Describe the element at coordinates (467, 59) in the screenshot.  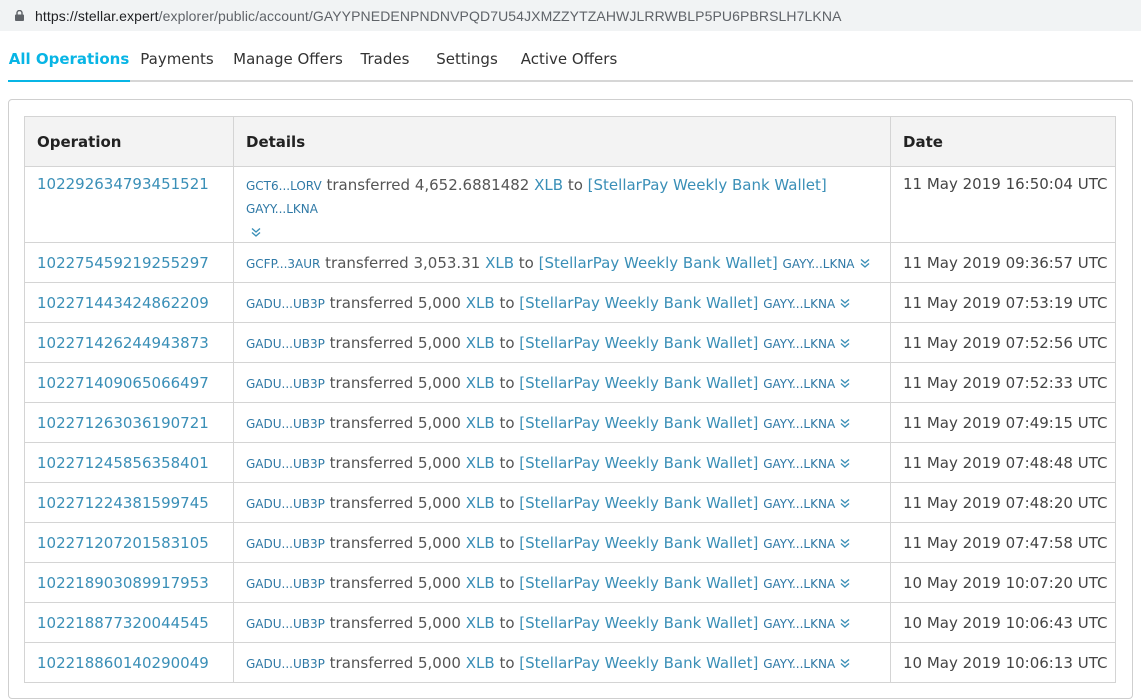
I see `tab-settings: Settings` at that location.